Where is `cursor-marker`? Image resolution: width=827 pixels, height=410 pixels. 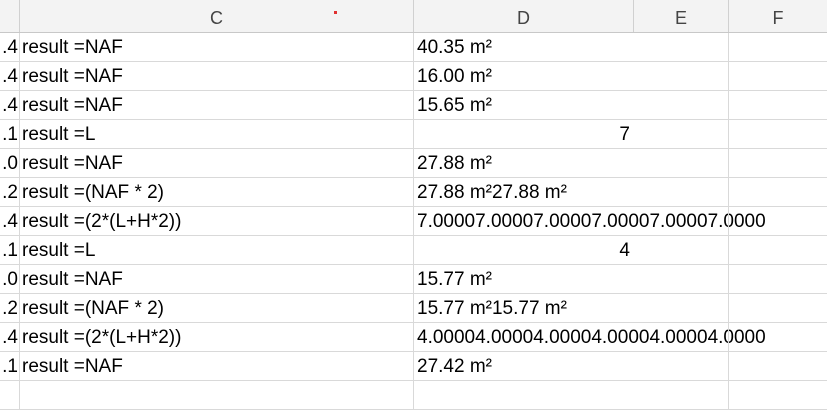 cursor-marker is located at coordinates (335, 12).